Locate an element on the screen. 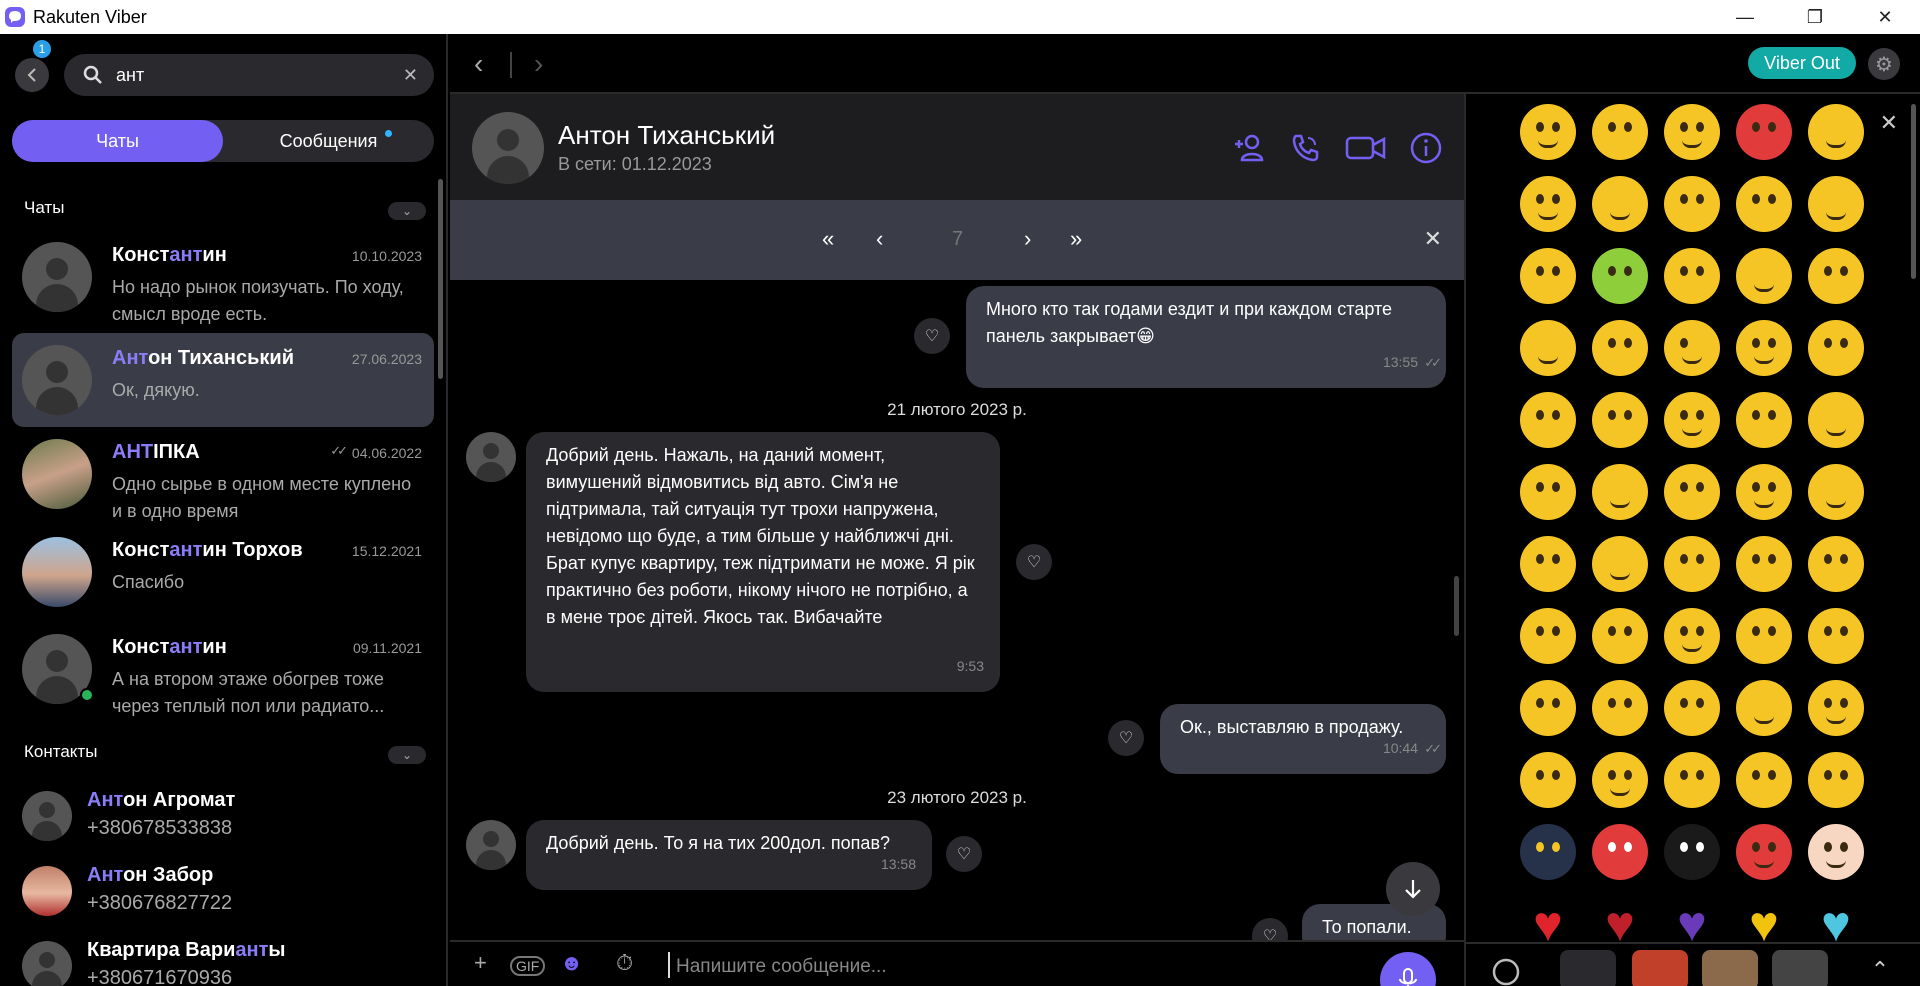  suspicious-emoji-icon is located at coordinates (1620, 348).